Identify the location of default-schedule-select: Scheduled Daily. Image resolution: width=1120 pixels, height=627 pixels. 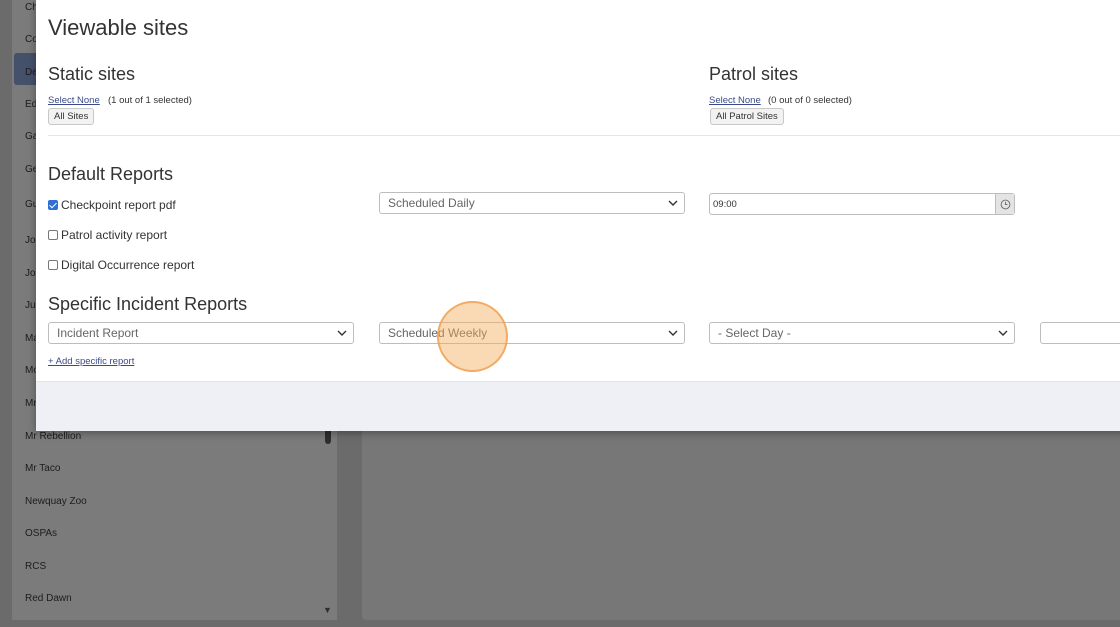
(532, 203).